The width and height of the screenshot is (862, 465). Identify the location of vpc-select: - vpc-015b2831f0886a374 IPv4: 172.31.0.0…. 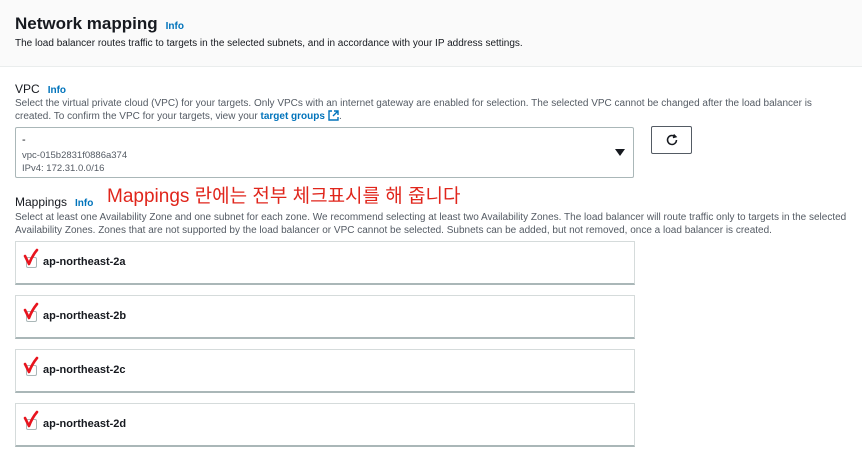
(324, 152).